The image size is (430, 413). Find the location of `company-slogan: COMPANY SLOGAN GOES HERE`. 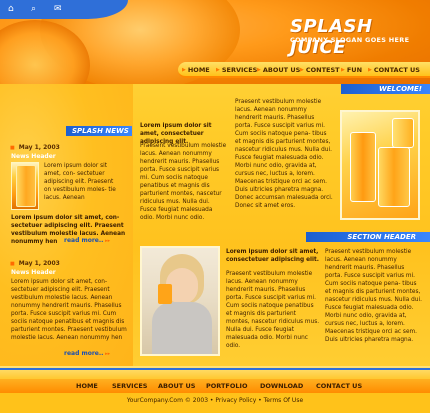

company-slogan: COMPANY SLOGAN GOES HERE is located at coordinates (350, 40).